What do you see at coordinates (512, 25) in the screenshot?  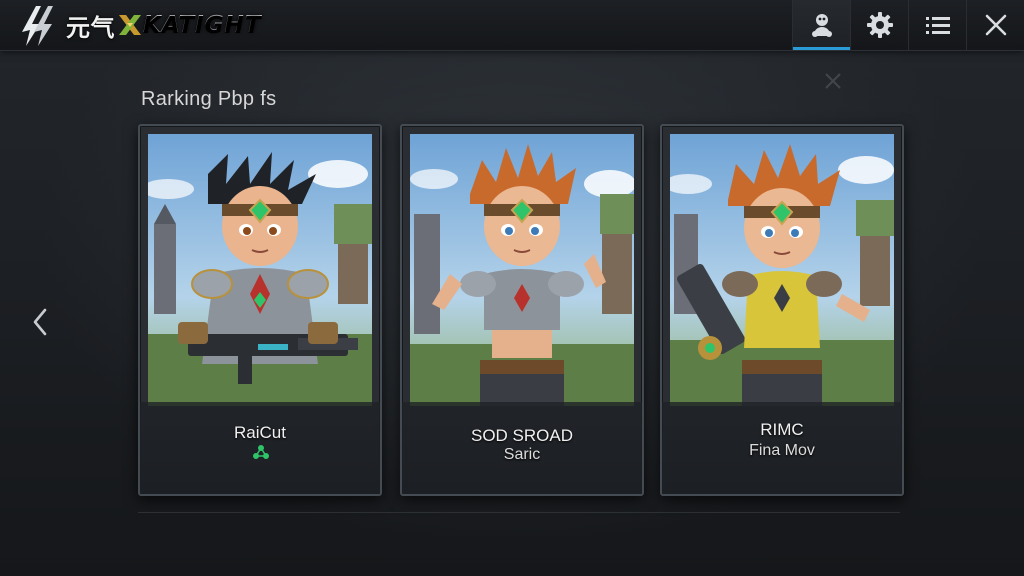 I see `top-bar: 元气 KATIGHT` at bounding box center [512, 25].